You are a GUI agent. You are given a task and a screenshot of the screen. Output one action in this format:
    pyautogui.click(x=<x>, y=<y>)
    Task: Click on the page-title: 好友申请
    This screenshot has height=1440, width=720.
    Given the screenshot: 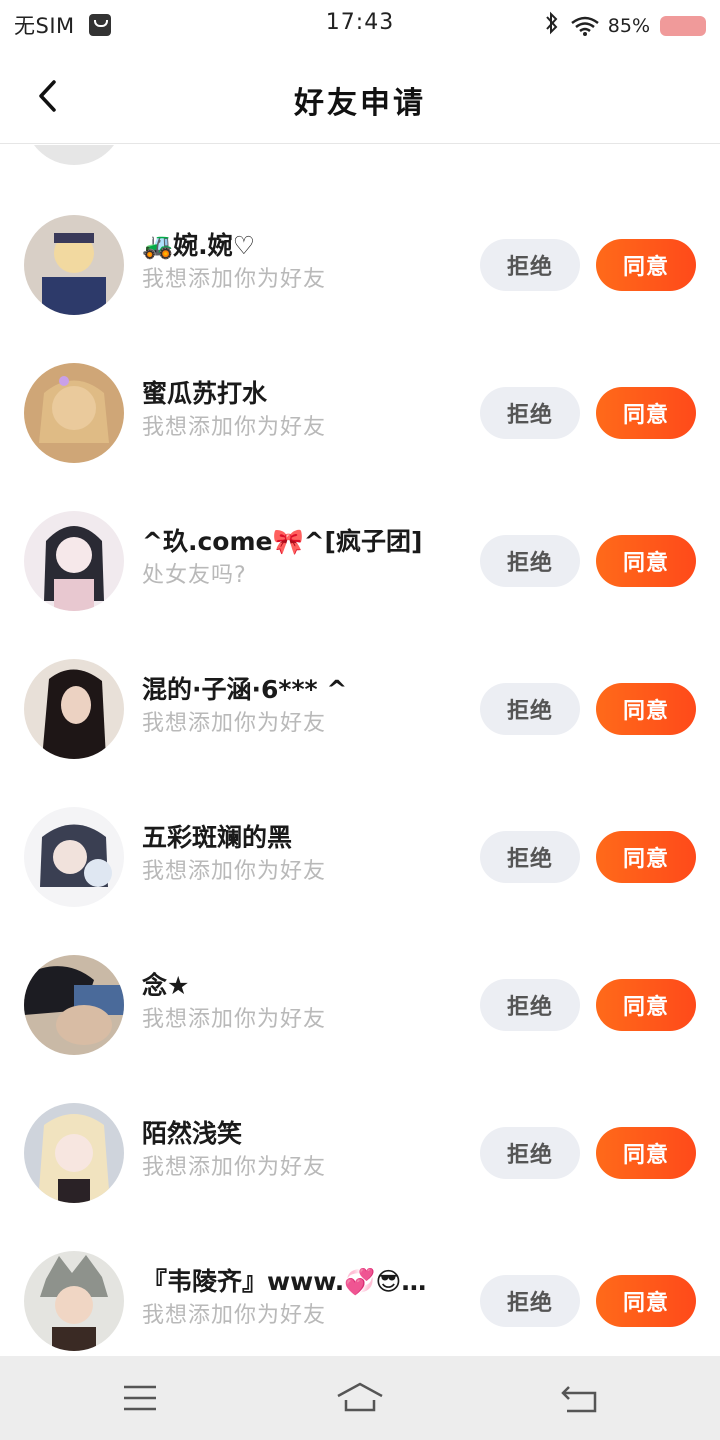 What is the action you would take?
    pyautogui.click(x=360, y=103)
    